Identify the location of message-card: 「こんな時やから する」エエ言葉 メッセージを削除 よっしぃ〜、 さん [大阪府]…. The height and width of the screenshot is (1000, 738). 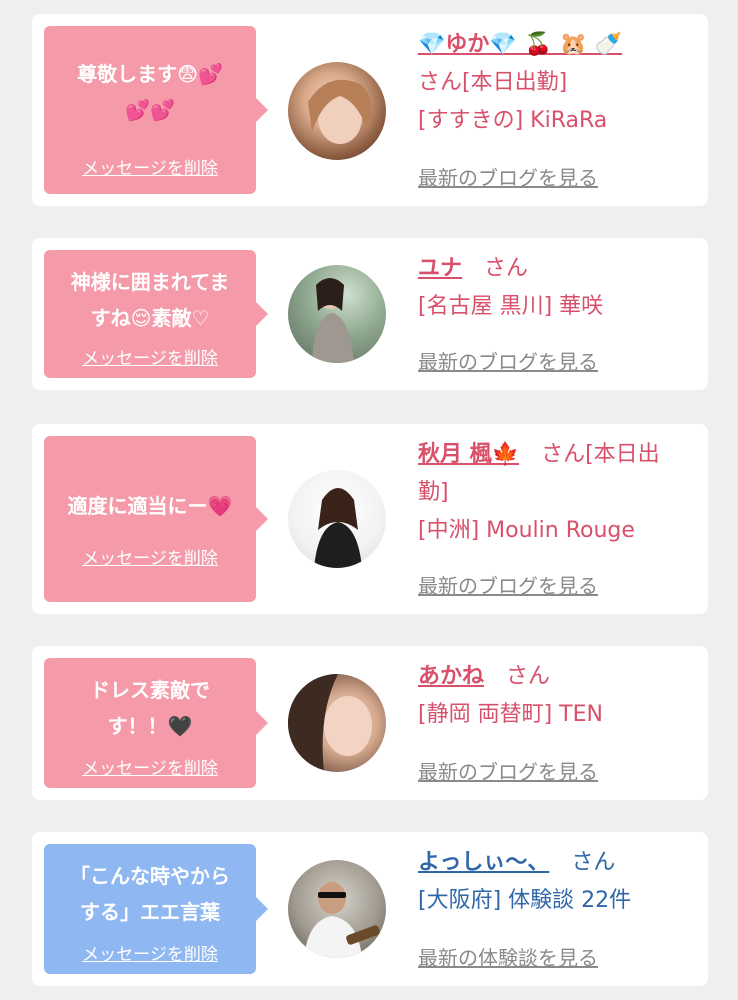
(370, 909).